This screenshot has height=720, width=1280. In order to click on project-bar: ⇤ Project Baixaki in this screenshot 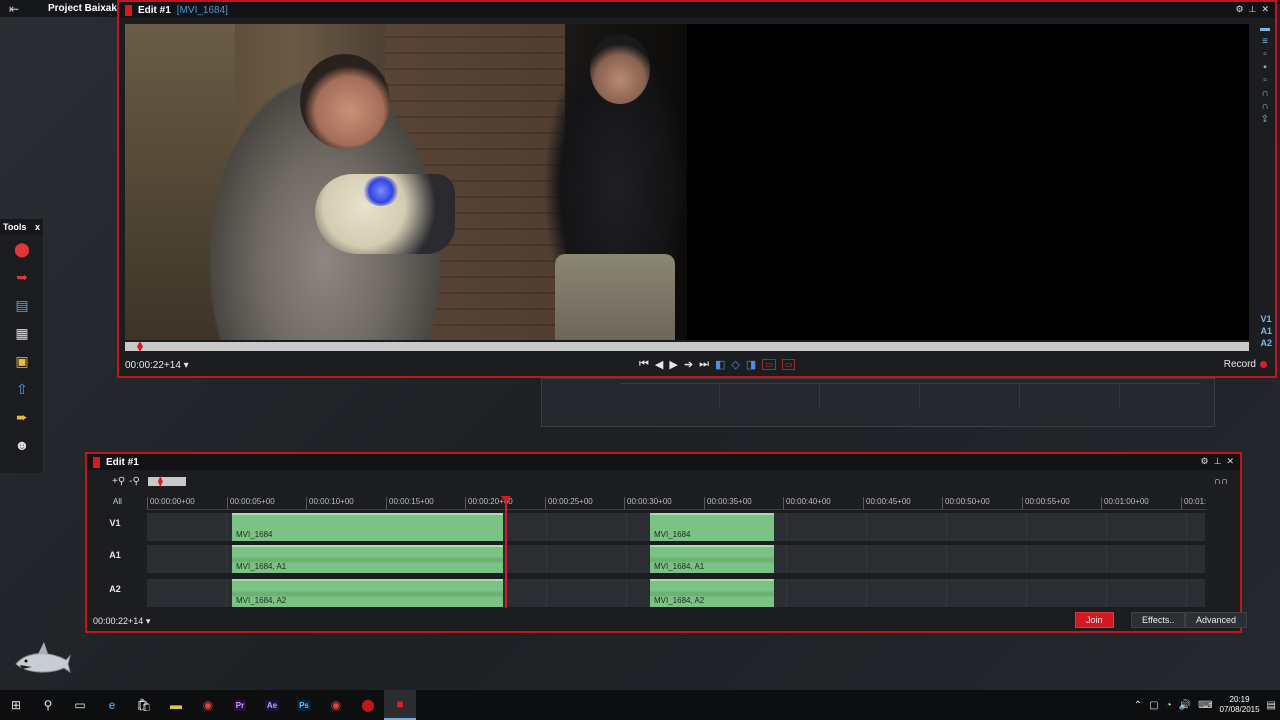, I will do `click(60, 8)`.